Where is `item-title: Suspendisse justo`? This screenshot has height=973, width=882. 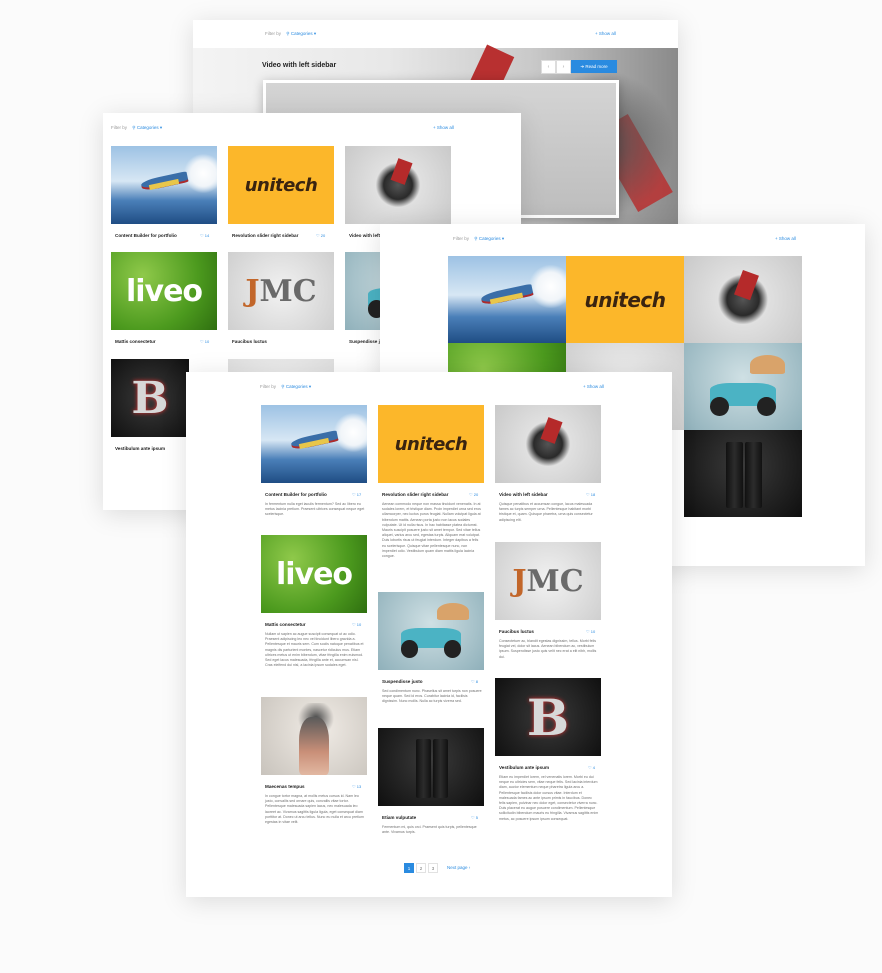 item-title: Suspendisse justo is located at coordinates (402, 681).